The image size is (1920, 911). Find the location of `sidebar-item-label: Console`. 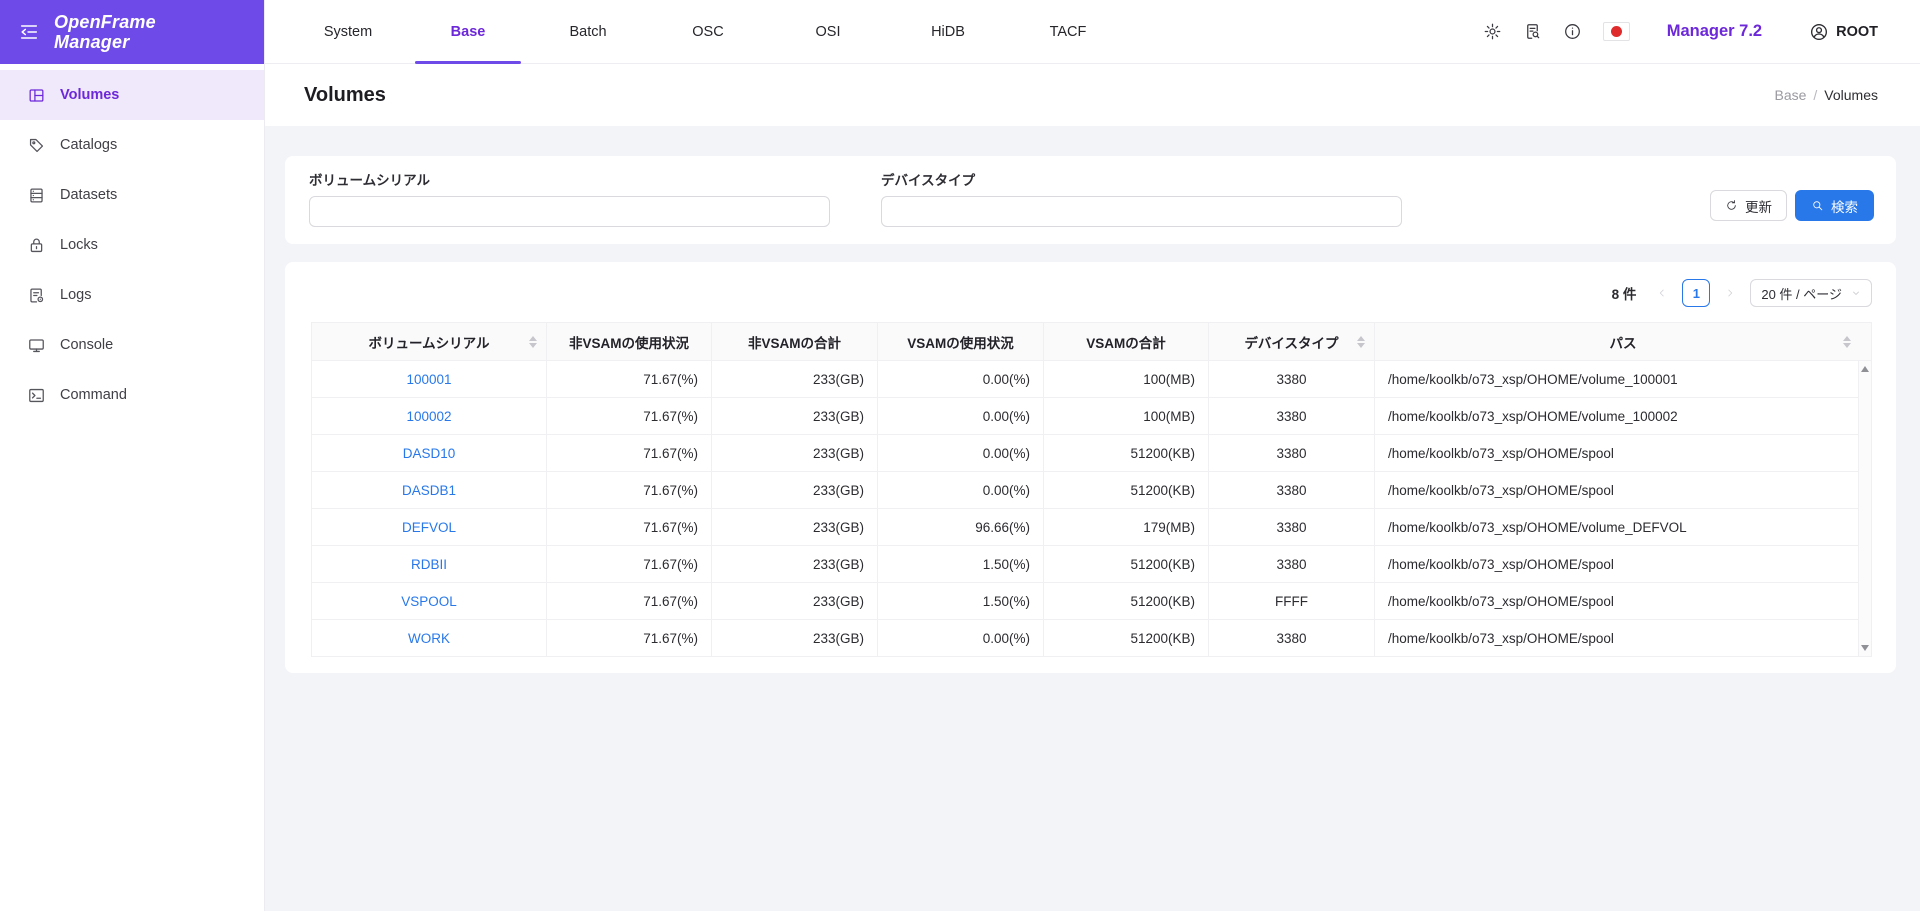

sidebar-item-label: Console is located at coordinates (87, 345).